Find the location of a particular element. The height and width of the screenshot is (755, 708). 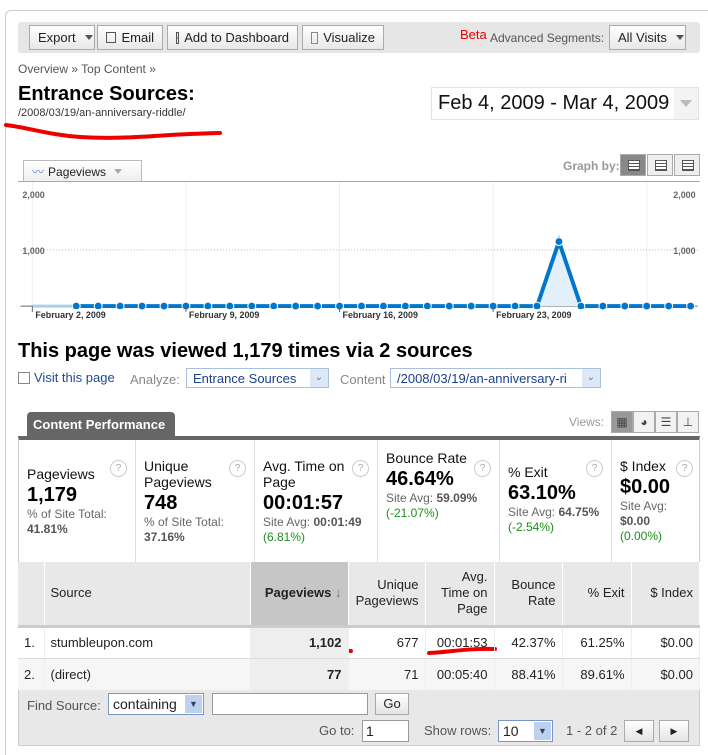

col-avg-time: Avg. Time on Page is located at coordinates (460, 595).